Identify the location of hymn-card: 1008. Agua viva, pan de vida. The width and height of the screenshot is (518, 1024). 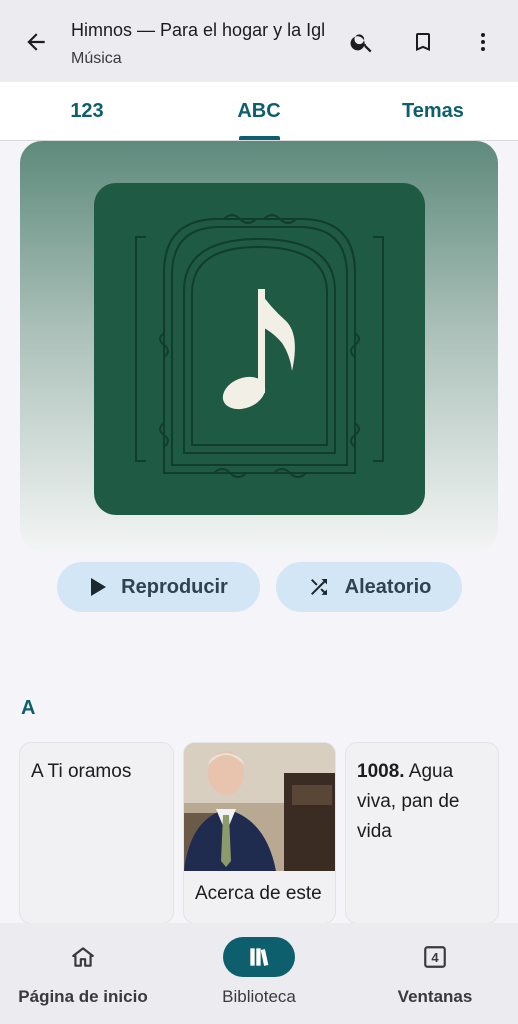
(422, 833).